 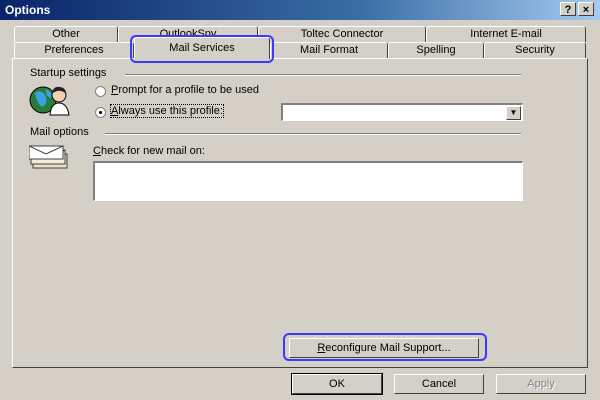 I want to click on envelope-stack-icon, so click(x=48, y=157).